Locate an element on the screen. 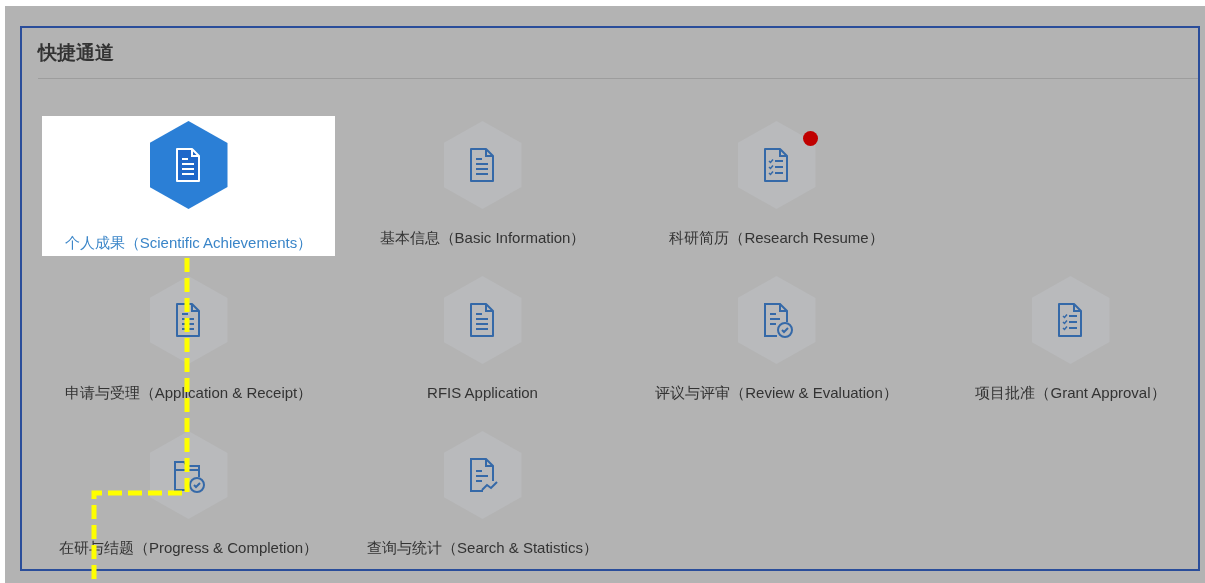 This screenshot has width=1205, height=583. tile-label: 科研简历（Research Resume） is located at coordinates (776, 238).